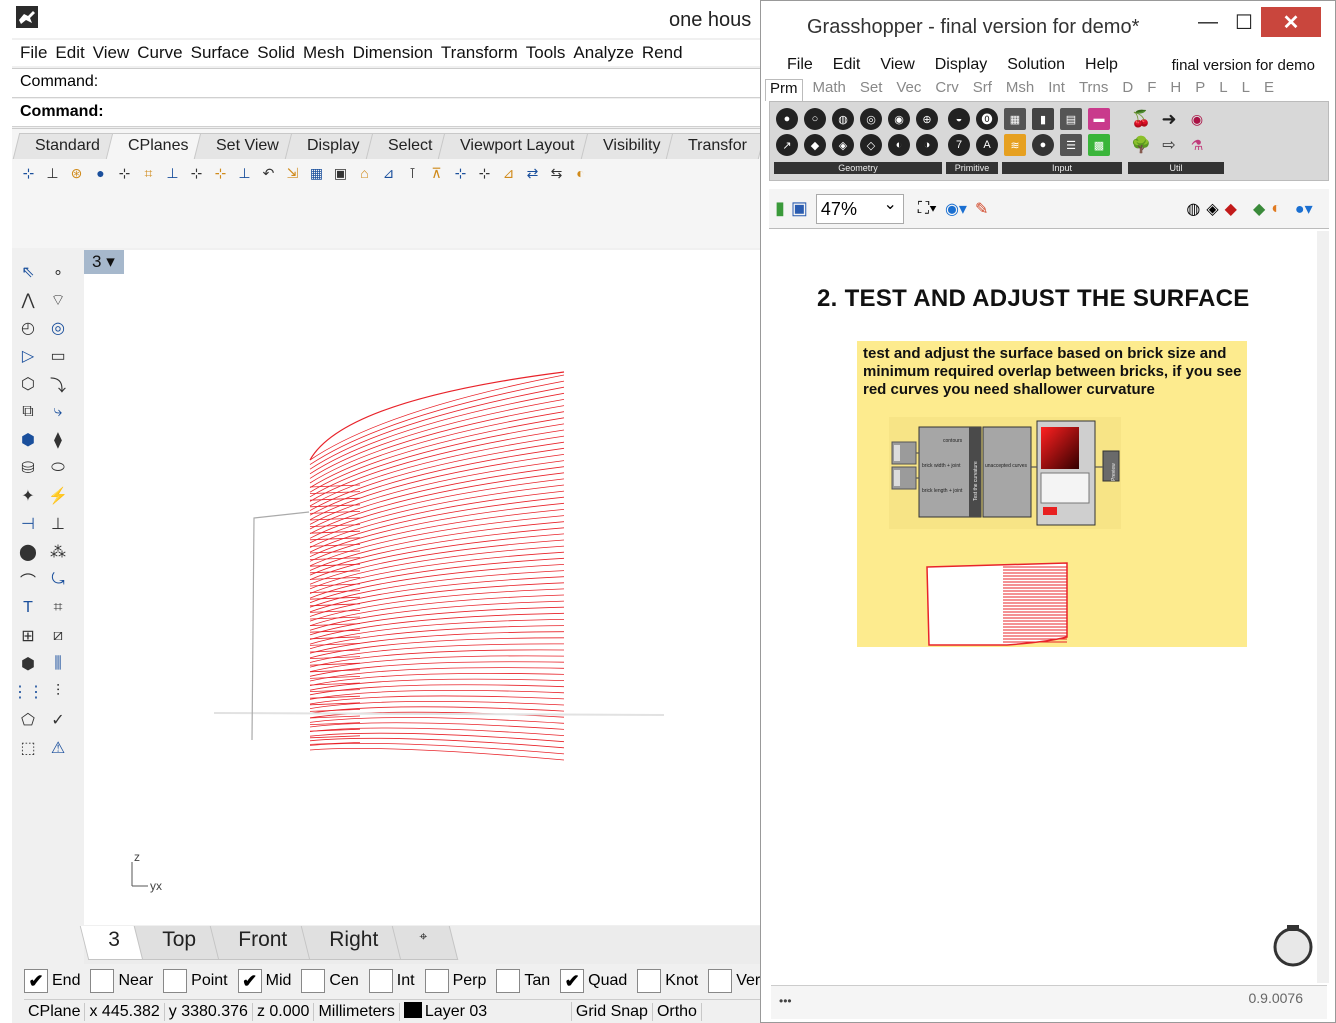 The image size is (1336, 1023). I want to click on menu-view: View, so click(111, 53).